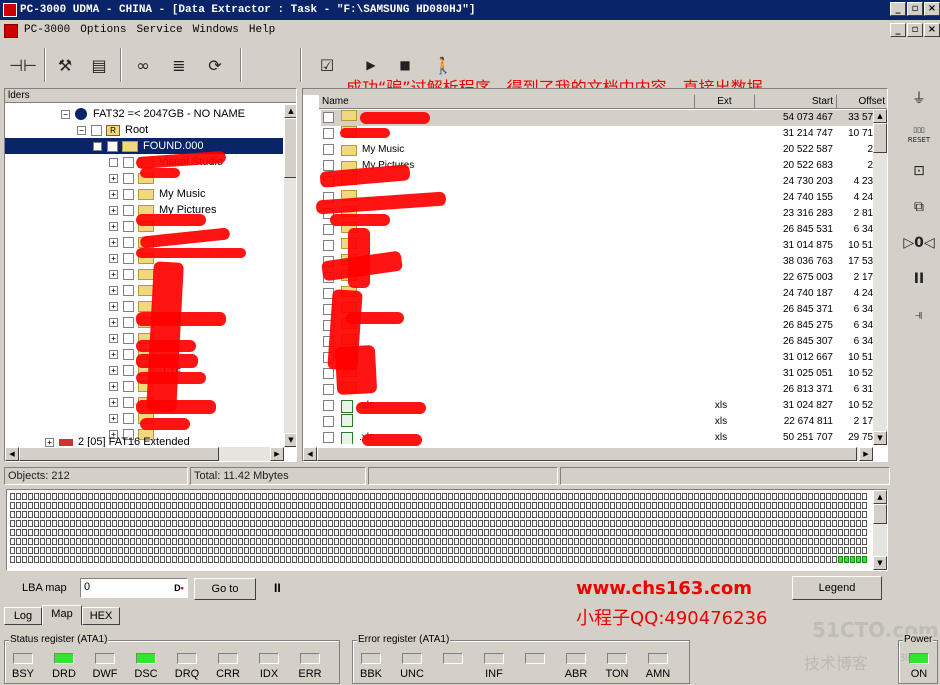 This screenshot has height=685, width=940. I want to click on list-row: 26 813 371 6 314 3, so click(597, 390).